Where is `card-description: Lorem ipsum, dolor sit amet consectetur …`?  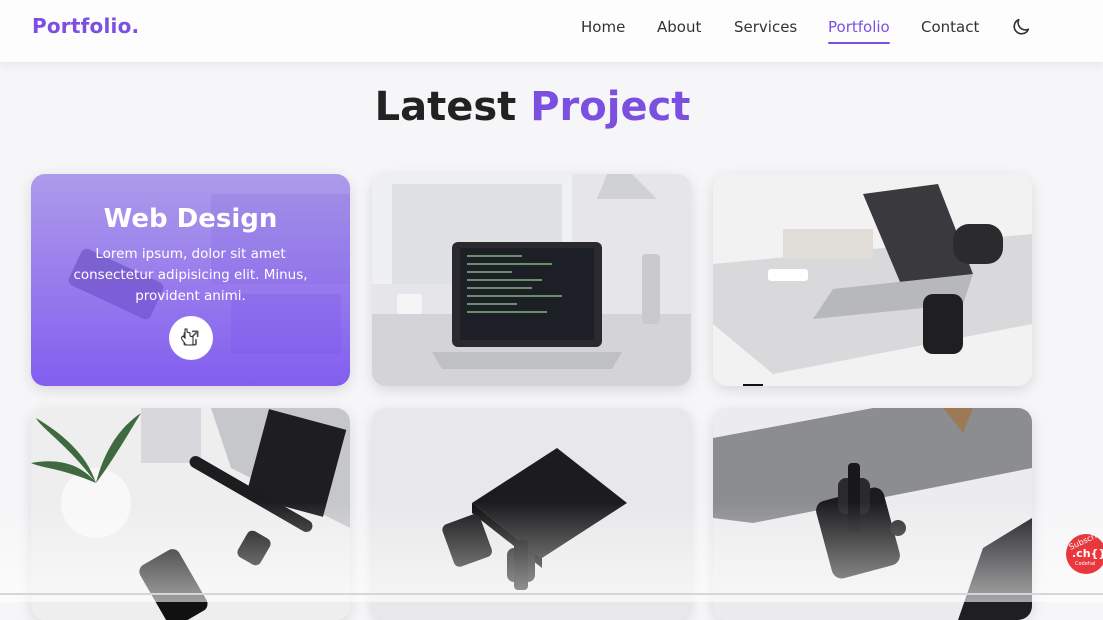
card-description: Lorem ipsum, dolor sit amet consectetur … is located at coordinates (190, 275).